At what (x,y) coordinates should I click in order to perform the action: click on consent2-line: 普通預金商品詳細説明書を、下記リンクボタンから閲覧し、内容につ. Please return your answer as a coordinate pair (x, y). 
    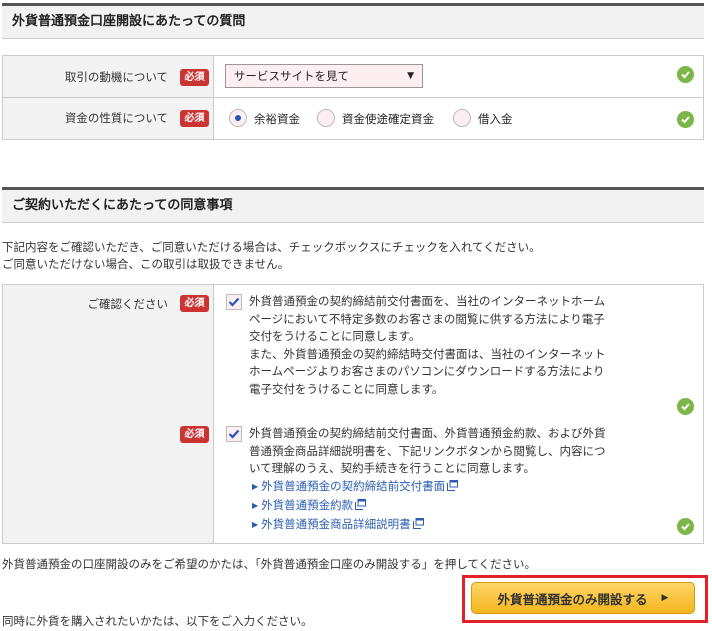
    Looking at the image, I should click on (427, 450).